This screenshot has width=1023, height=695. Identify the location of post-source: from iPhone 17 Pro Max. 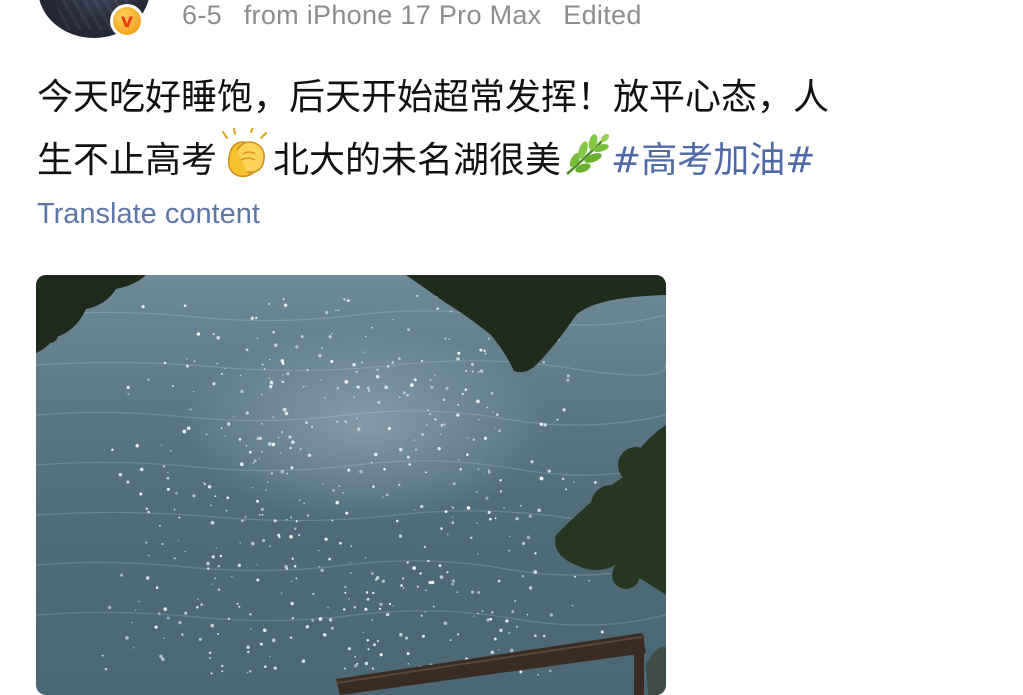
(392, 15).